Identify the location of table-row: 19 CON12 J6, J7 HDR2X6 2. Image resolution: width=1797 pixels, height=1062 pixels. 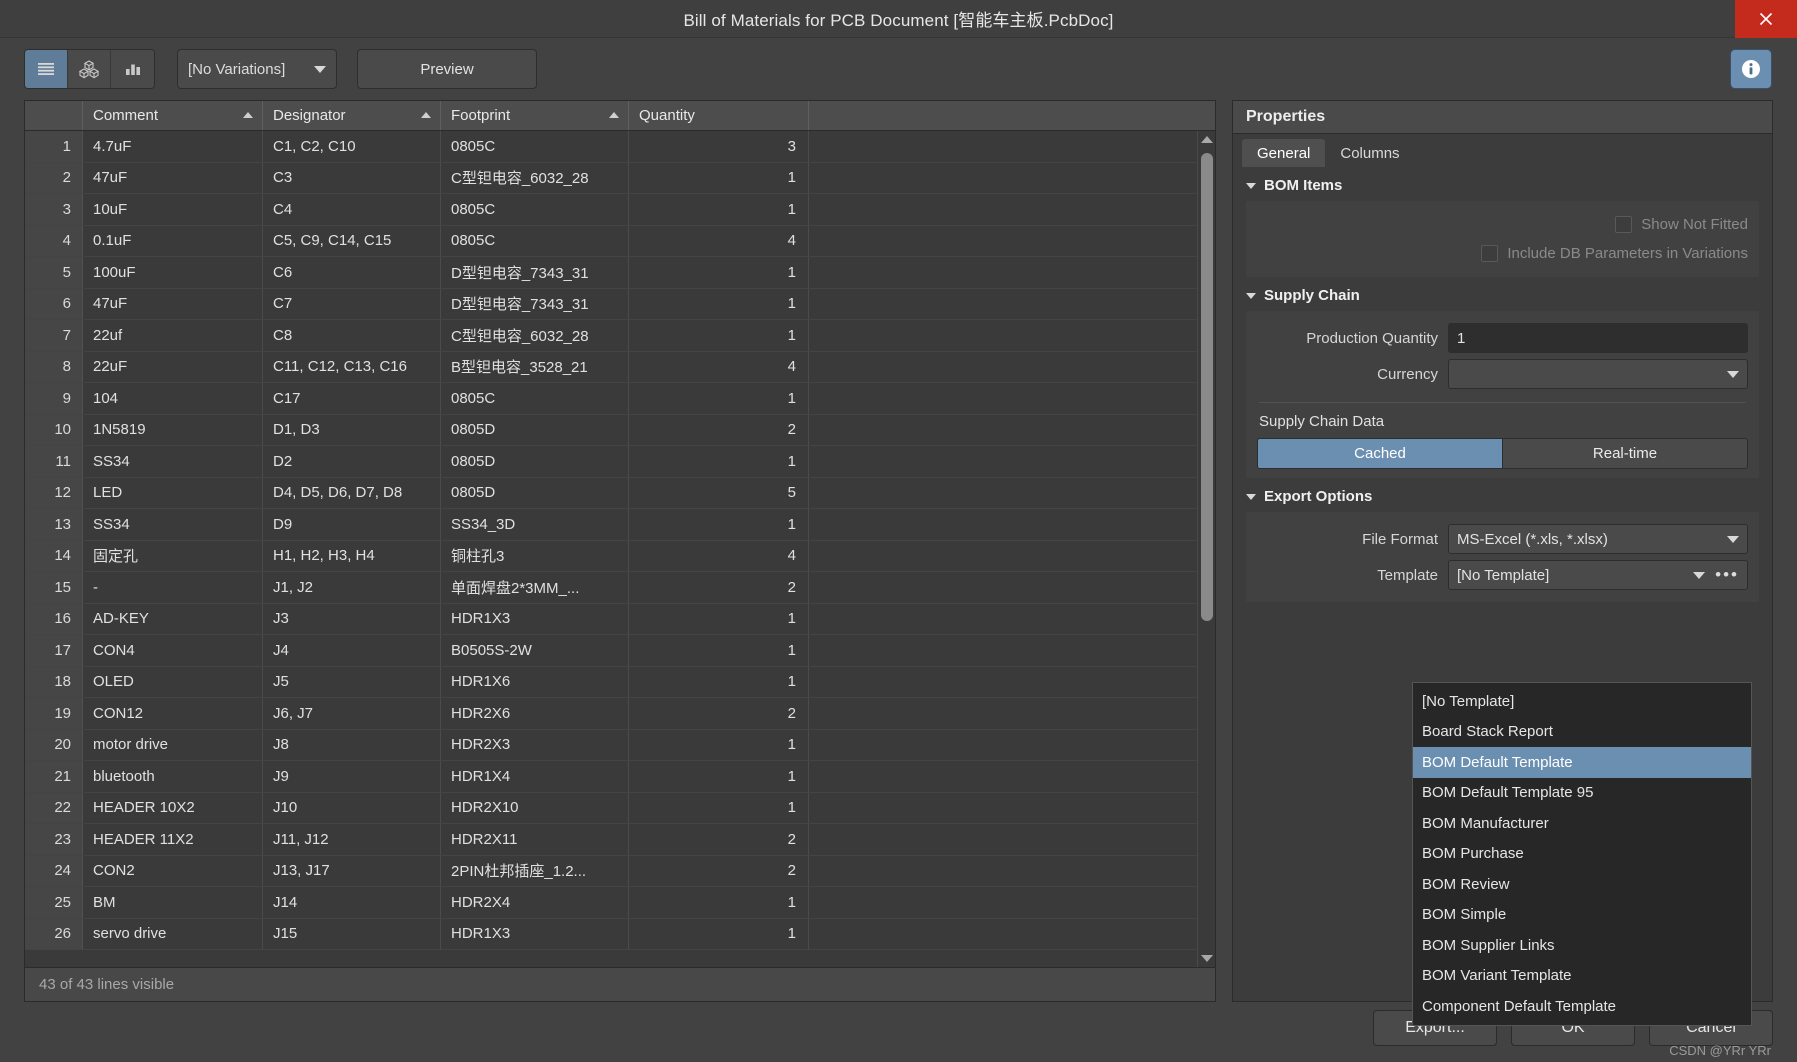
(611, 714).